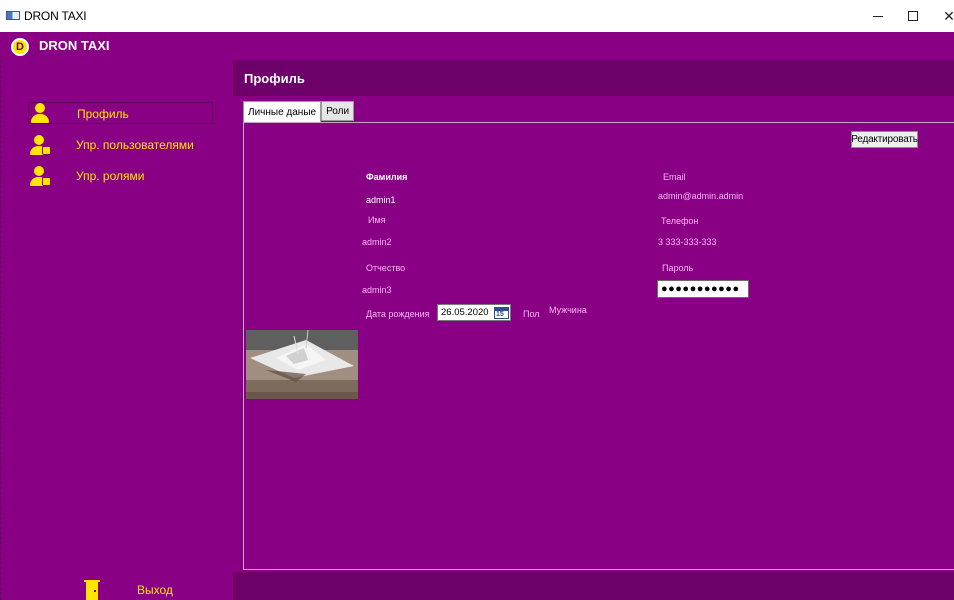 The width and height of the screenshot is (954, 600). What do you see at coordinates (387, 177) in the screenshot?
I see `surname-label: Фамилия` at bounding box center [387, 177].